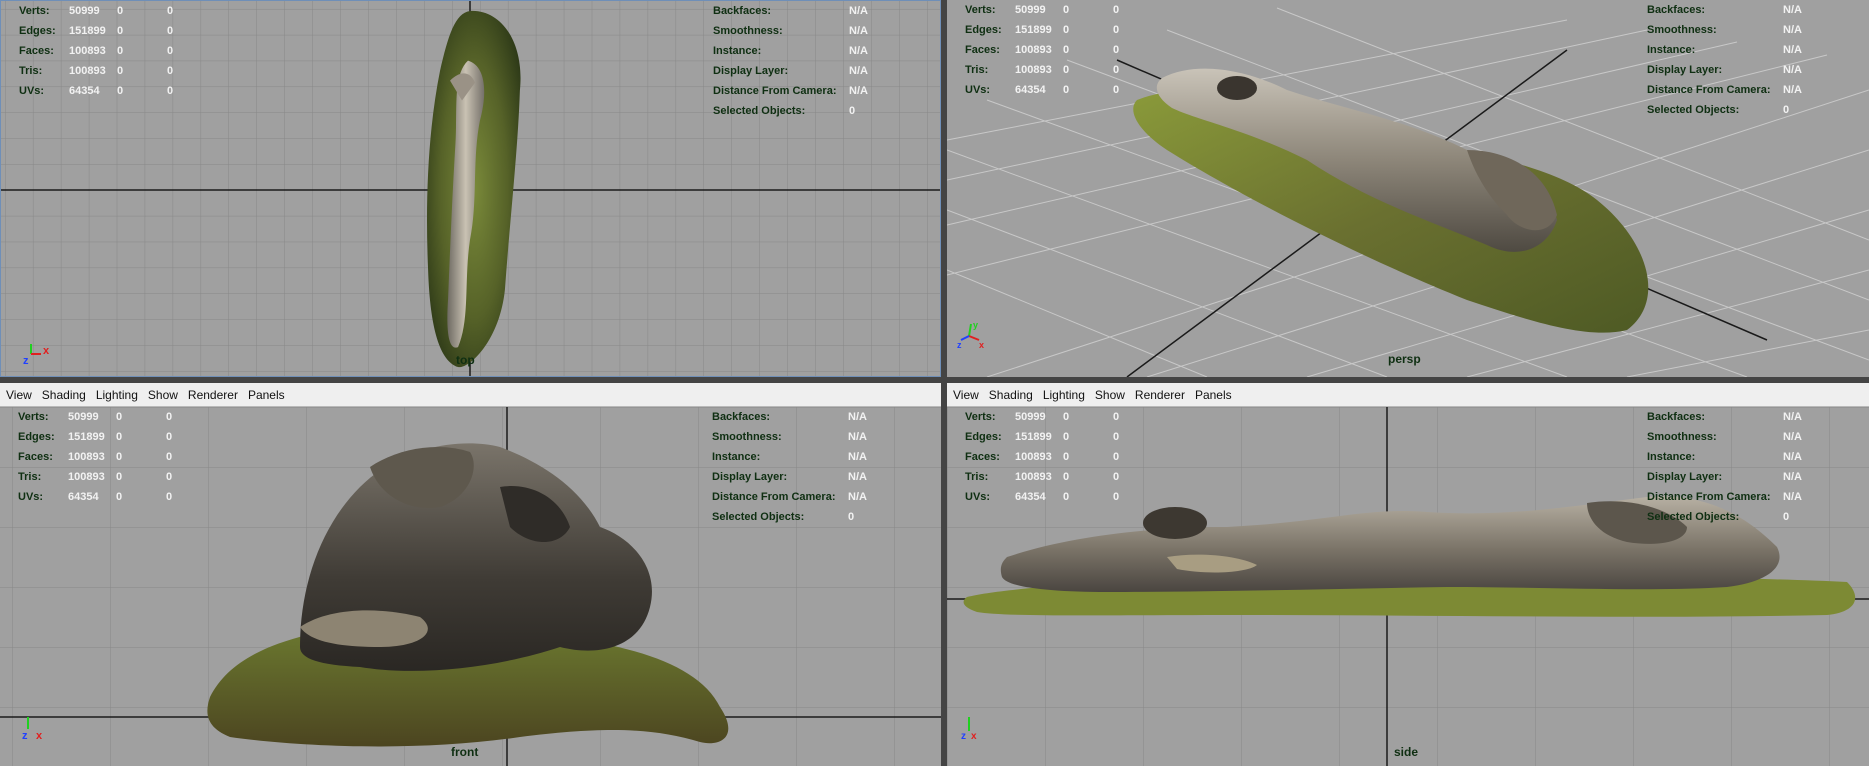 This screenshot has height=766, width=1869. What do you see at coordinates (975, 325) in the screenshot?
I see `svg-text: y` at bounding box center [975, 325].